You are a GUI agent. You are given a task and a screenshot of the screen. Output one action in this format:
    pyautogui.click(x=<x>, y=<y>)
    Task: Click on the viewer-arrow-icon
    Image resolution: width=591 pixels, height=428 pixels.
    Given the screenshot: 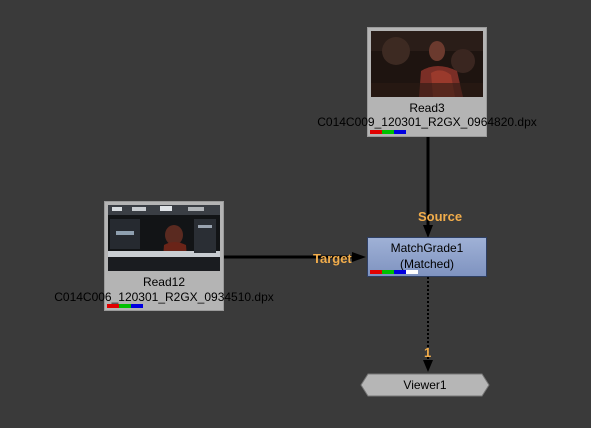 What is the action you would take?
    pyautogui.click(x=428, y=366)
    